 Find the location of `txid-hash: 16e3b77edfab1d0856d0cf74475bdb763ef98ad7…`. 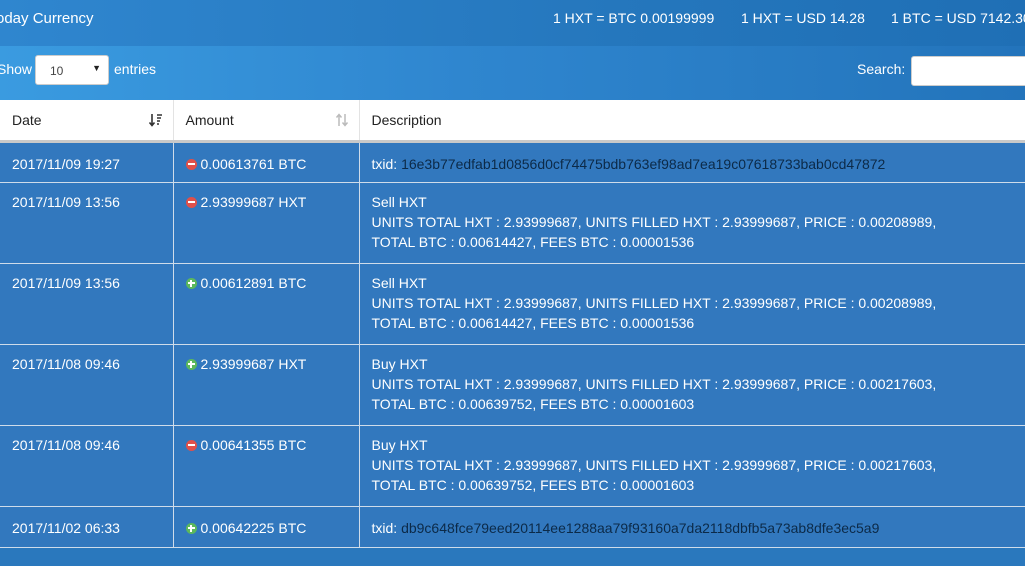

txid-hash: 16e3b77edfab1d0856d0cf74475bdb763ef98ad7… is located at coordinates (643, 163).